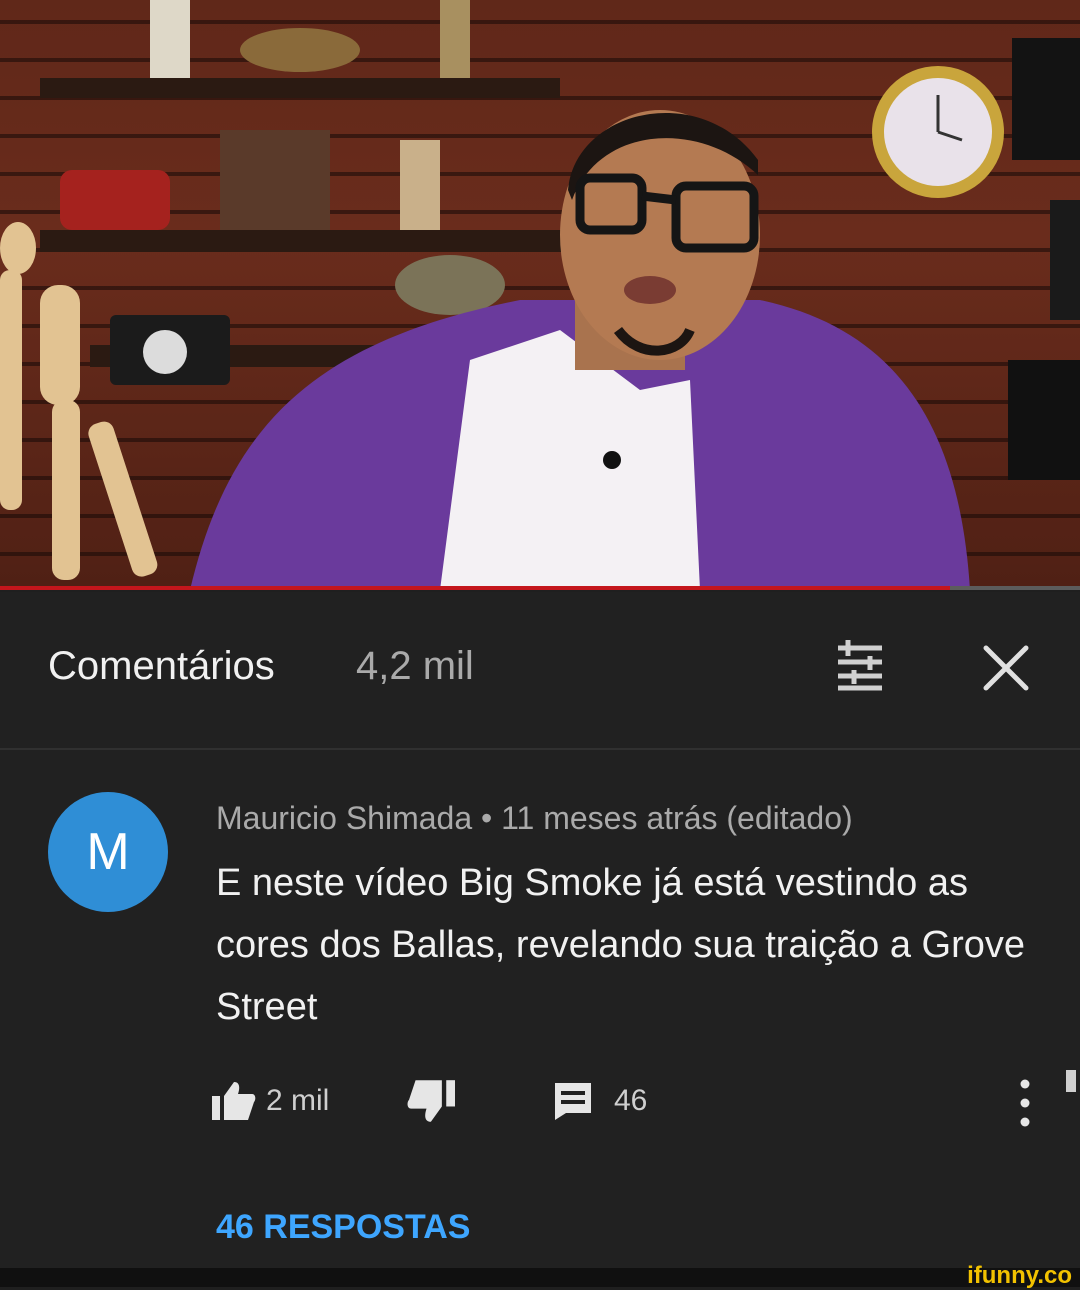 The height and width of the screenshot is (1290, 1080). What do you see at coordinates (1019, 1275) in the screenshot?
I see `ifunny-watermark: ifunny.co` at bounding box center [1019, 1275].